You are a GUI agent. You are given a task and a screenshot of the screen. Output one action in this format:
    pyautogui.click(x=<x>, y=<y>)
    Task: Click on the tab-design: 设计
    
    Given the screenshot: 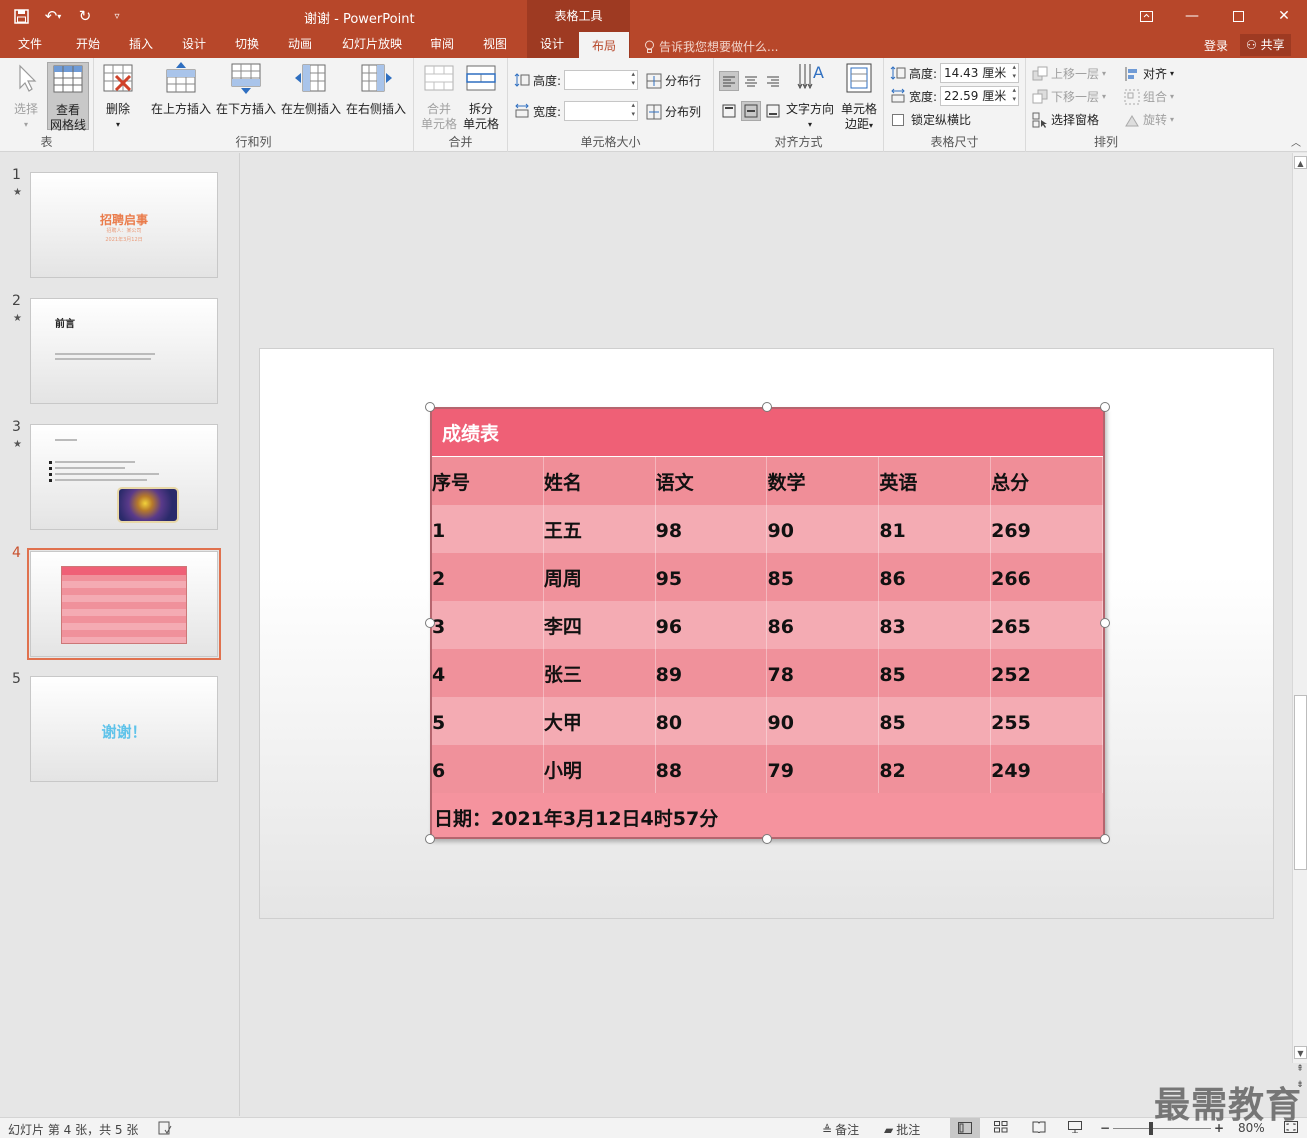 What is the action you would take?
    pyautogui.click(x=194, y=45)
    